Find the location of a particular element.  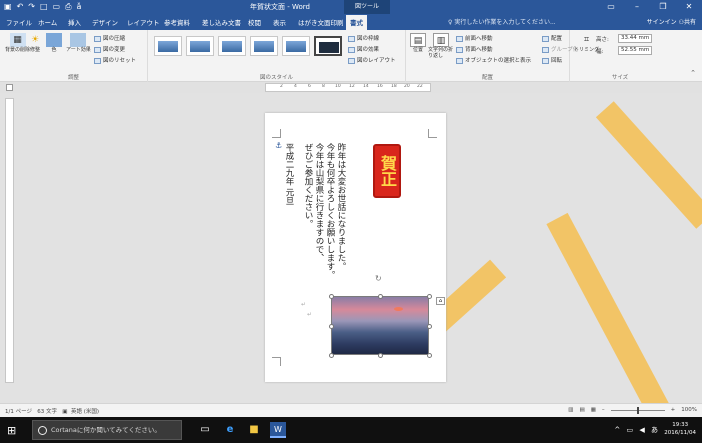

tab-review: 校閲 is located at coordinates (254, 22).